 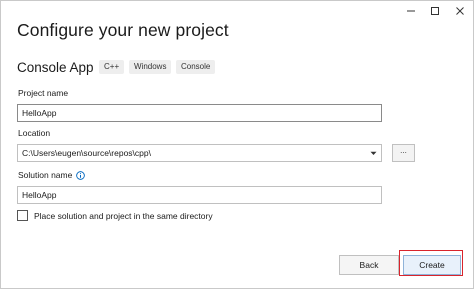 I want to click on location-combobox: C:\Users\eugen\source\repos\cpp\, so click(x=199, y=153).